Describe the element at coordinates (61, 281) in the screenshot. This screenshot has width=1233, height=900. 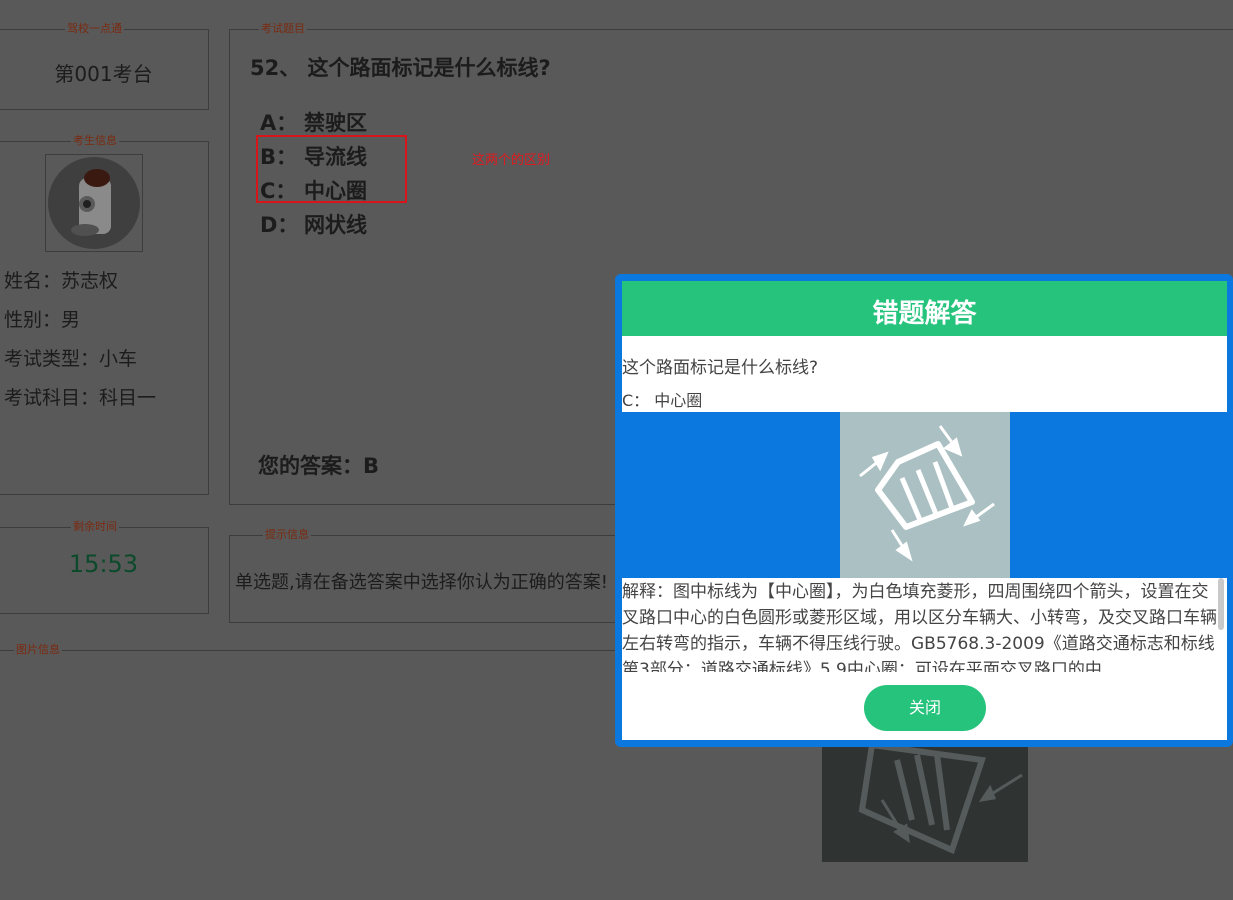
I see `candidate-name: 姓名：苏志权` at that location.